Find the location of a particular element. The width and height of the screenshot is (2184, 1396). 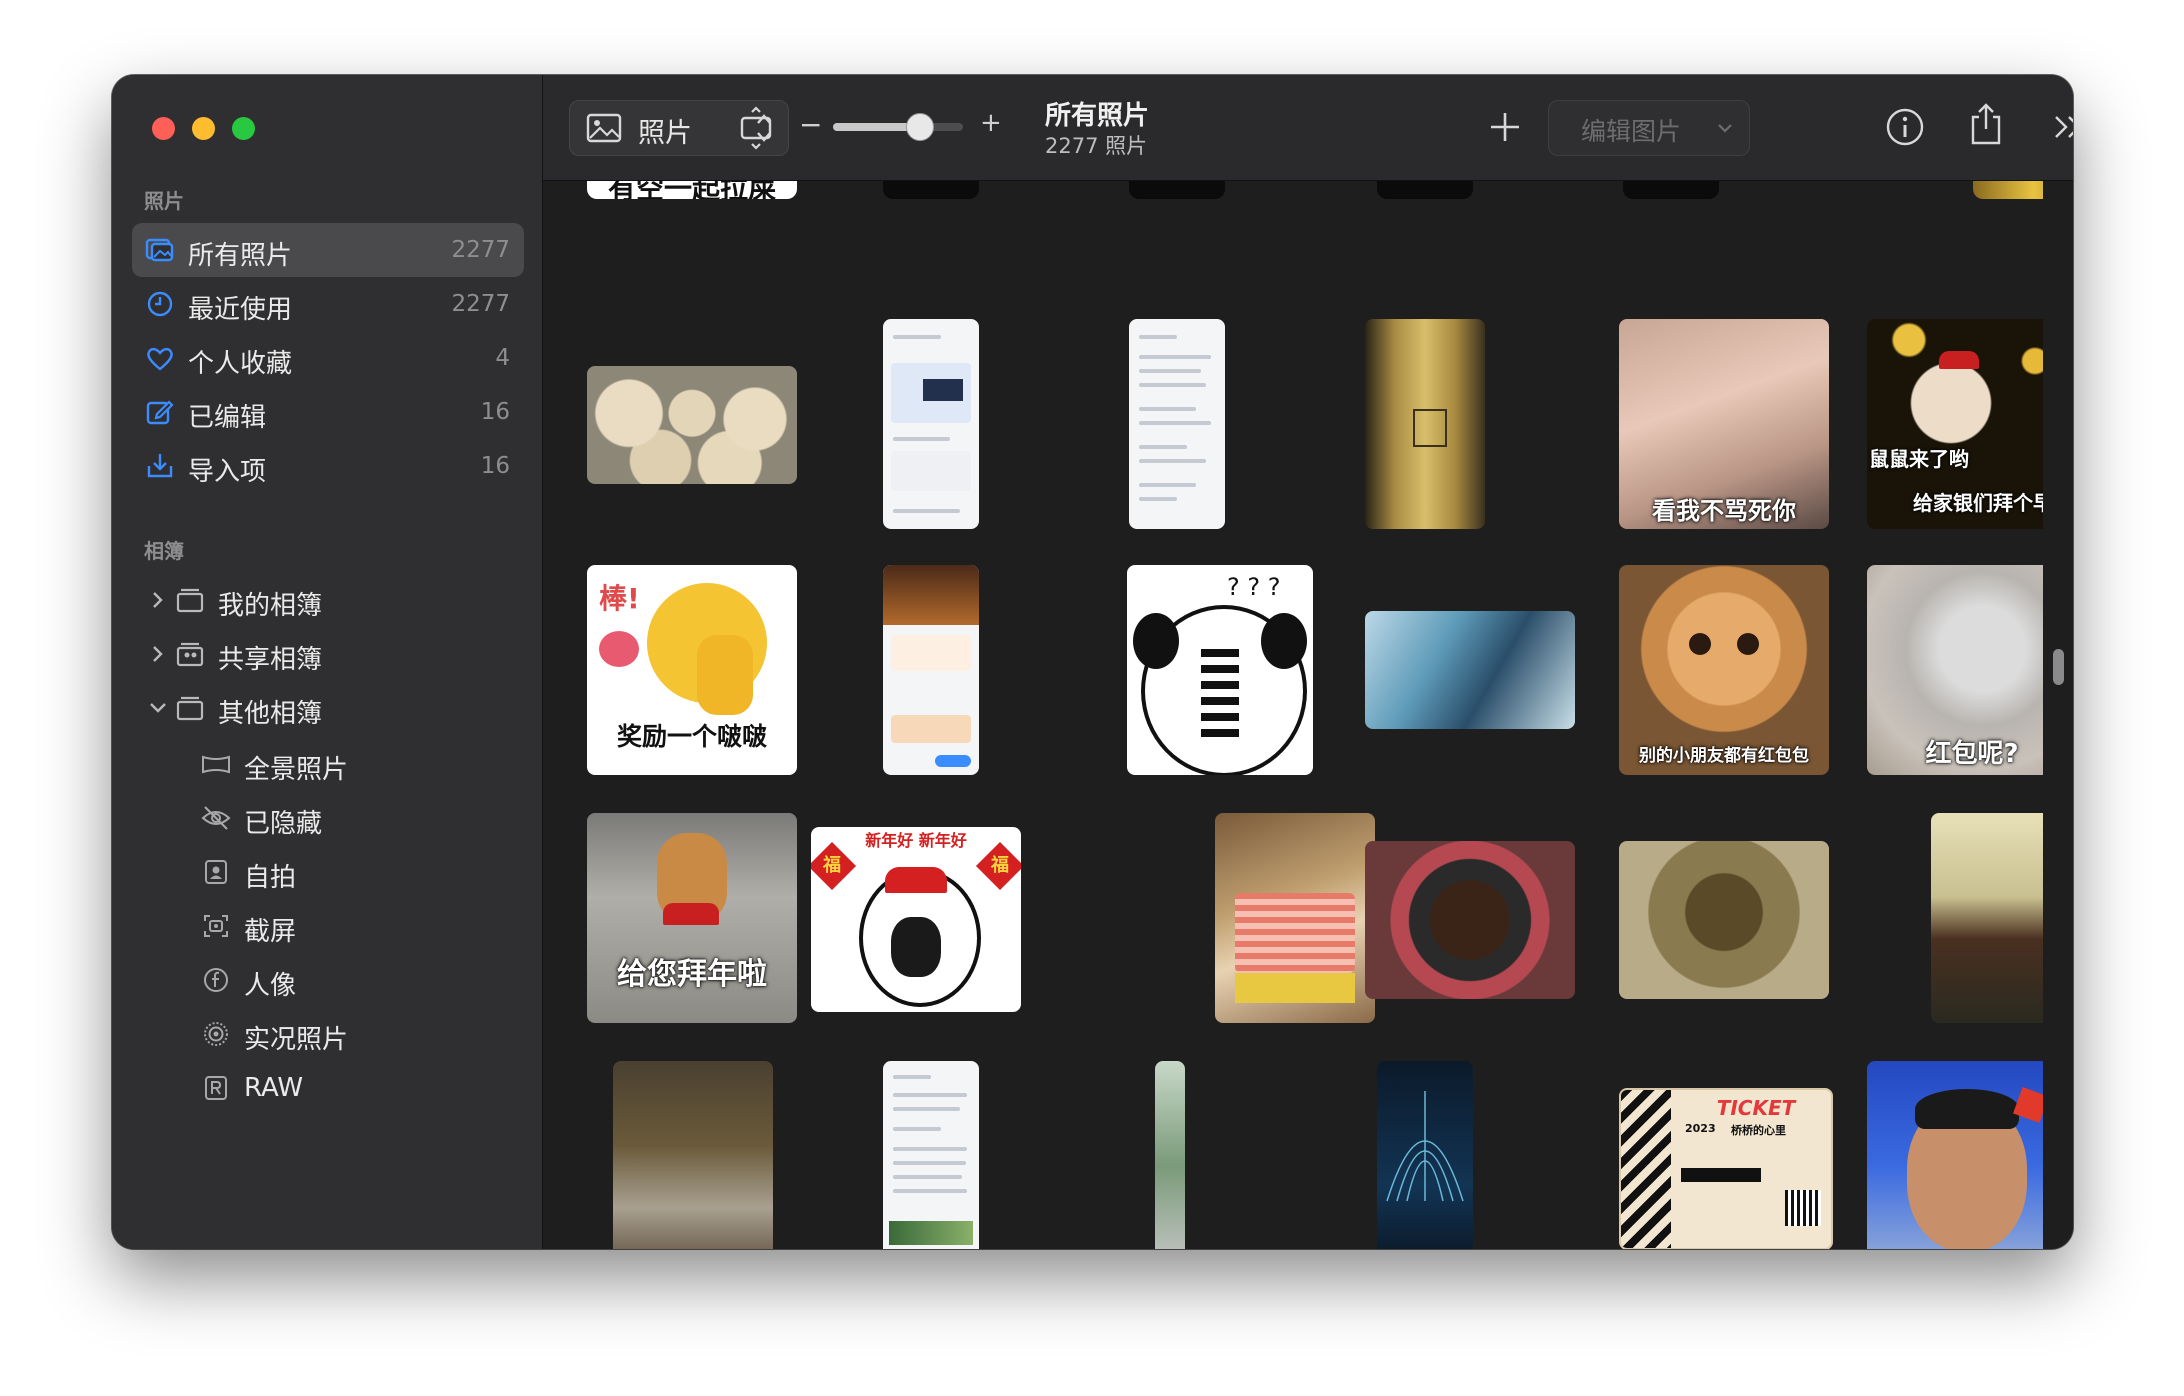

edit-square-icon is located at coordinates (160, 412).